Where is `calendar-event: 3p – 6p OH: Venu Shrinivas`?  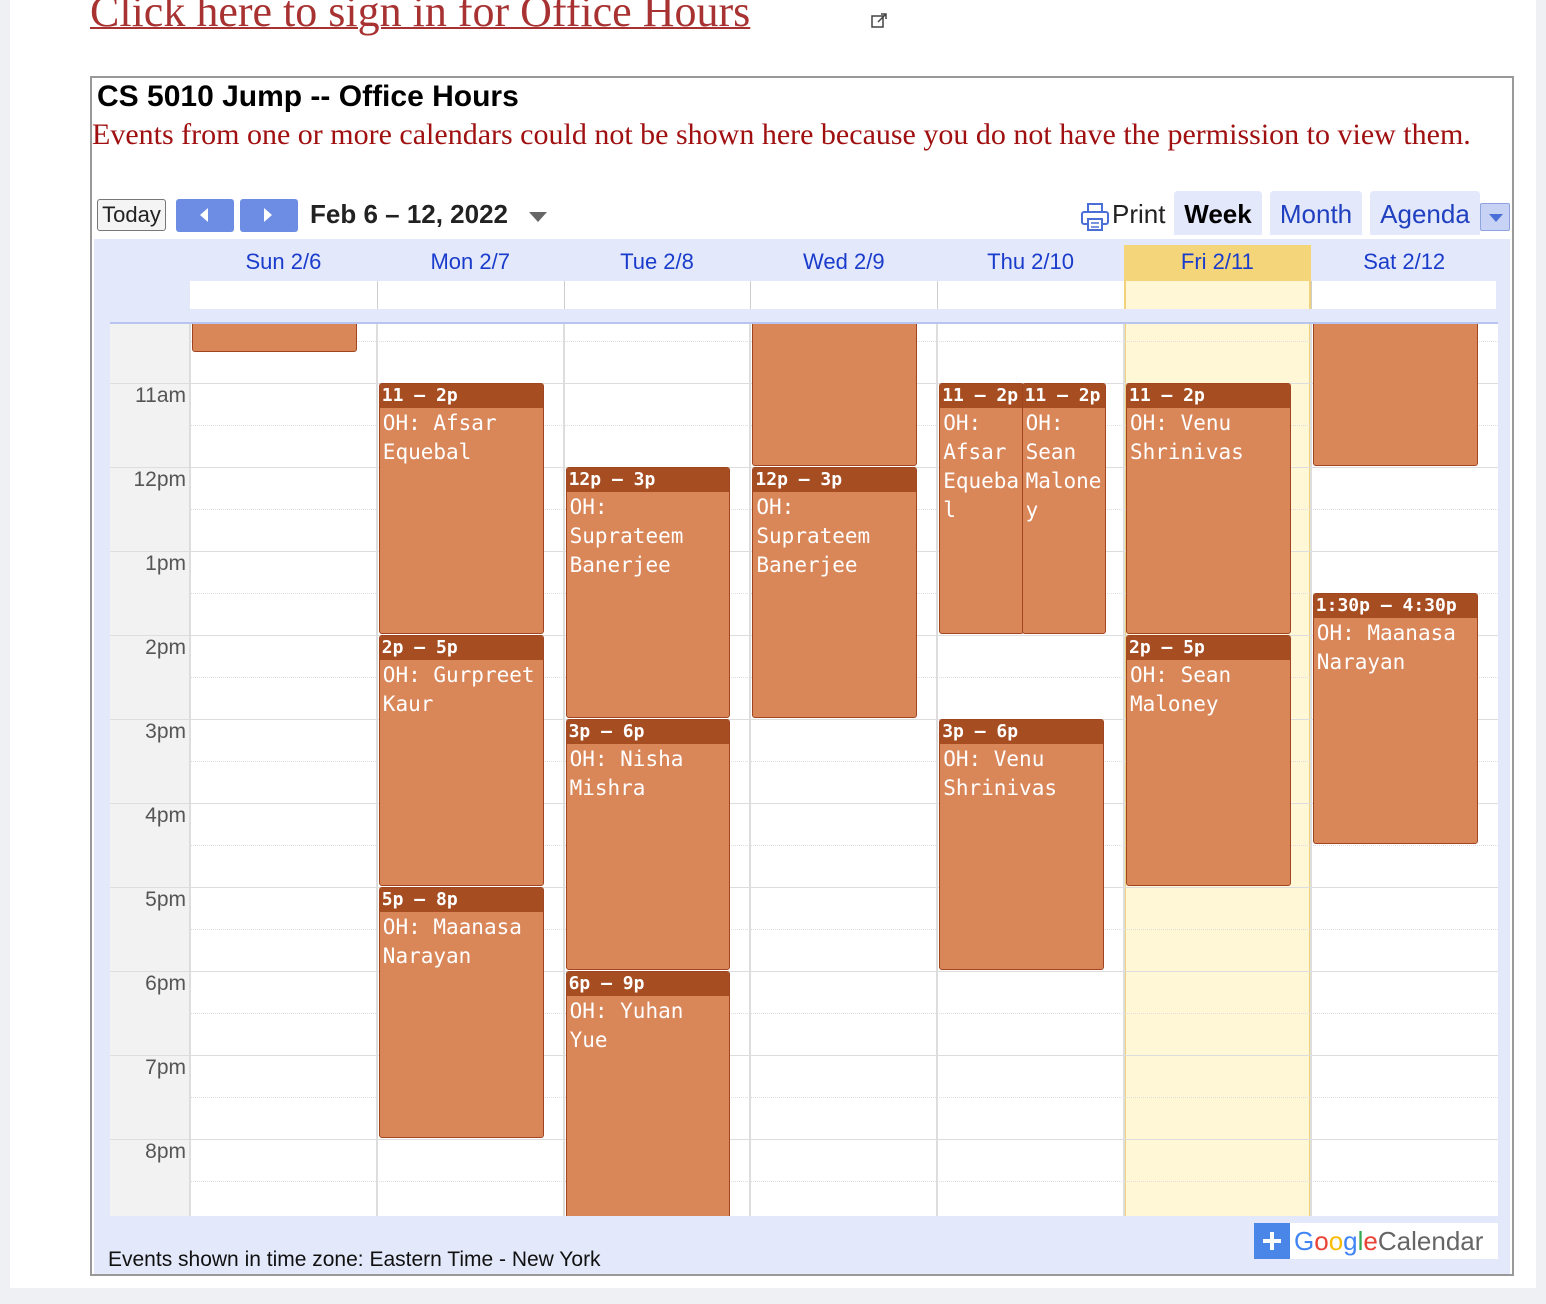
calendar-event: 3p – 6p OH: Venu Shrinivas is located at coordinates (1021, 844).